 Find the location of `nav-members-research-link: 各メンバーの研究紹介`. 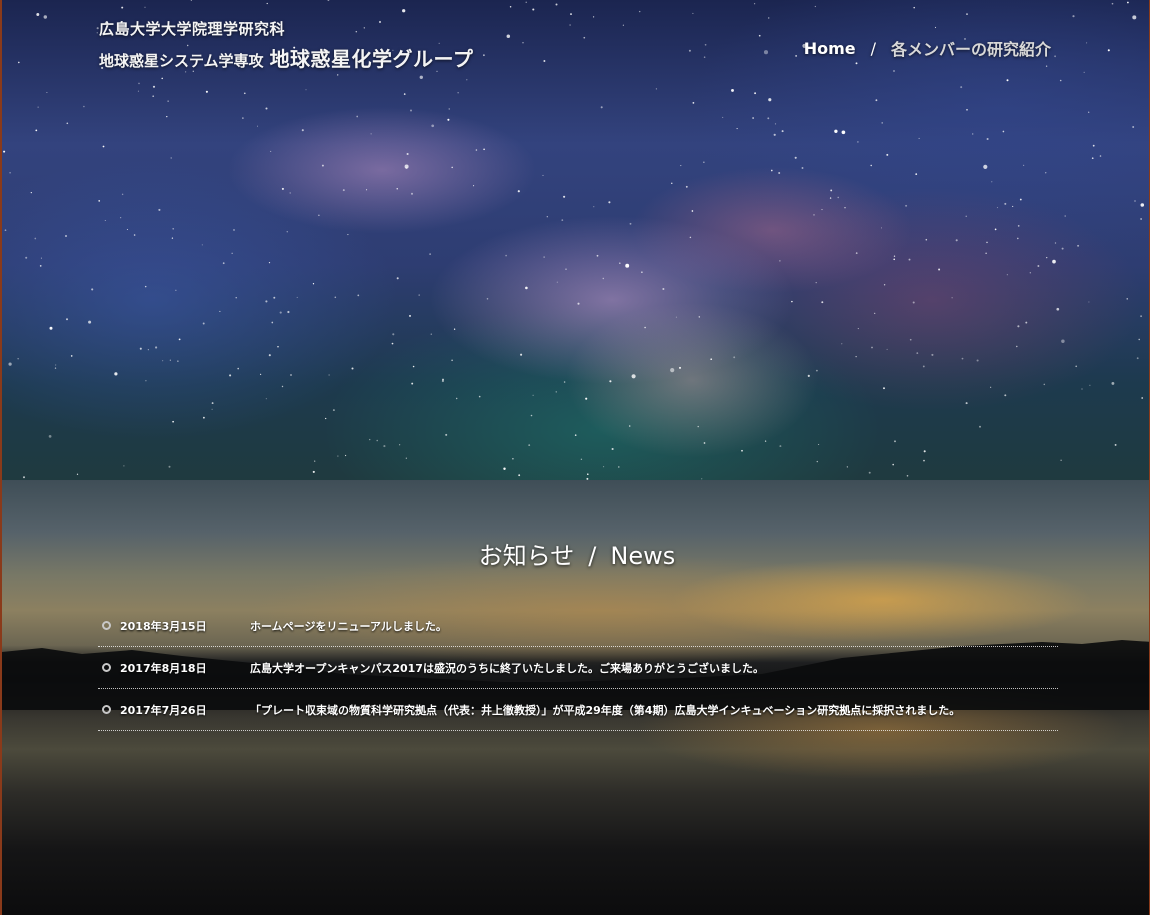

nav-members-research-link: 各メンバーの研究紹介 is located at coordinates (971, 48).